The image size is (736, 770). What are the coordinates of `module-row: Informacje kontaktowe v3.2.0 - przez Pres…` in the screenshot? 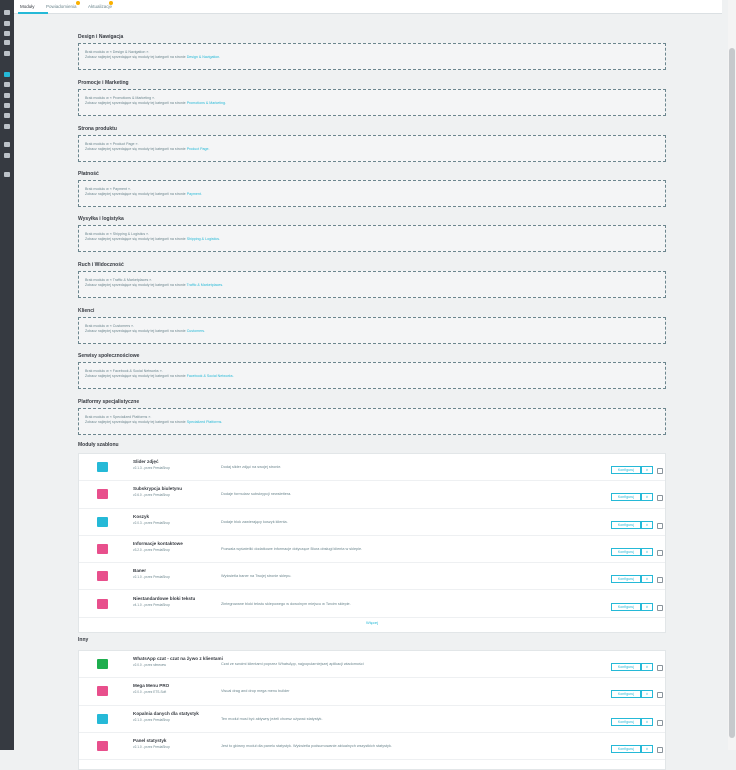 It's located at (372, 550).